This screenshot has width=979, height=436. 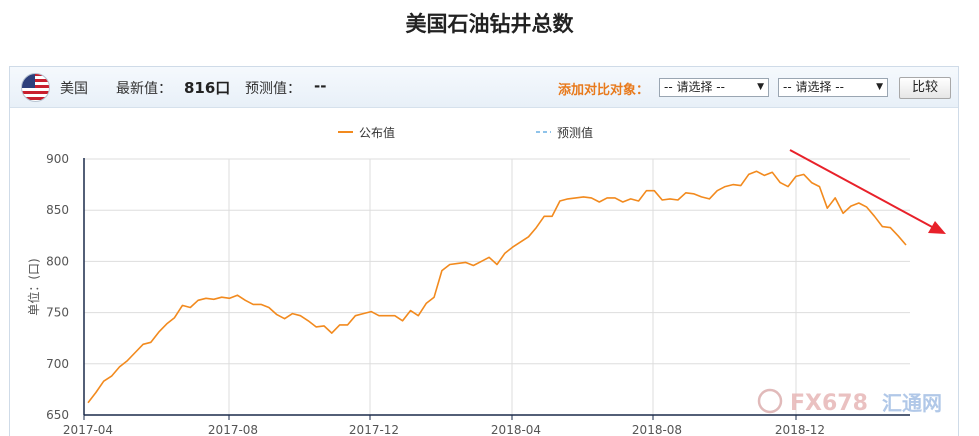 I want to click on x-tick-label: 2018-08, so click(x=657, y=429).